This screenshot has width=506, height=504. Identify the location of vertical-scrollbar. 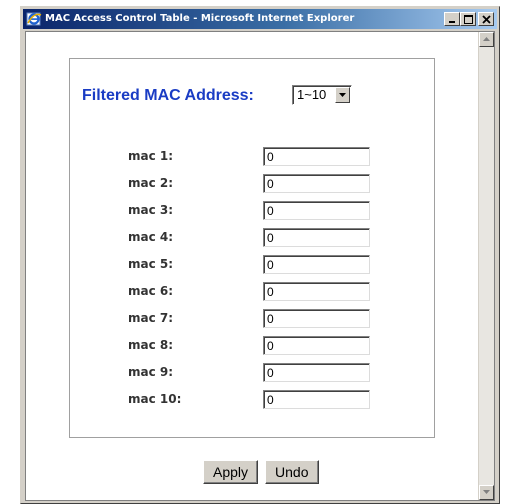
(486, 266).